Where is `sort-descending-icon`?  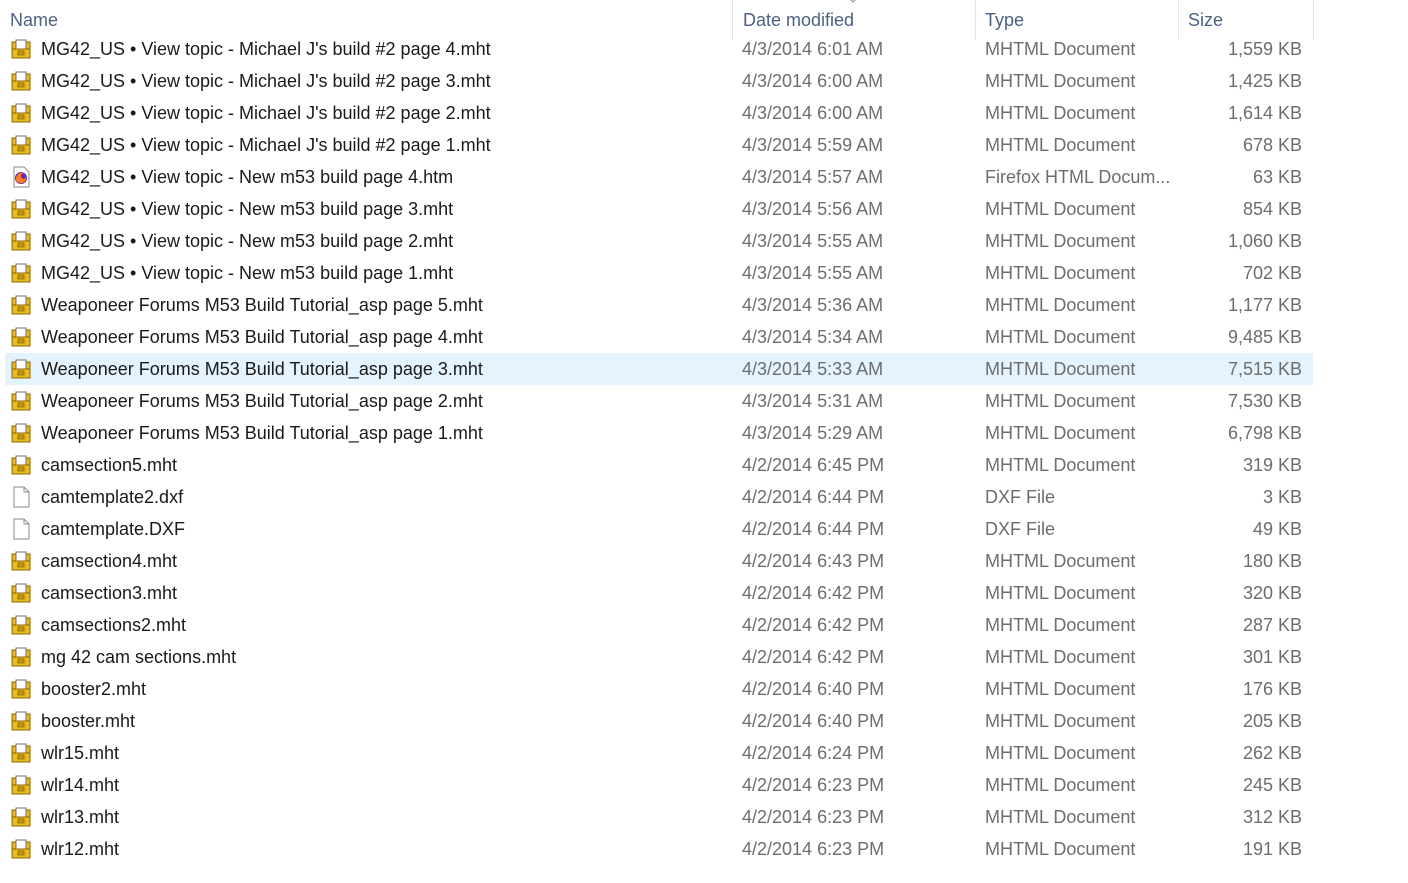
sort-descending-icon is located at coordinates (853, 1).